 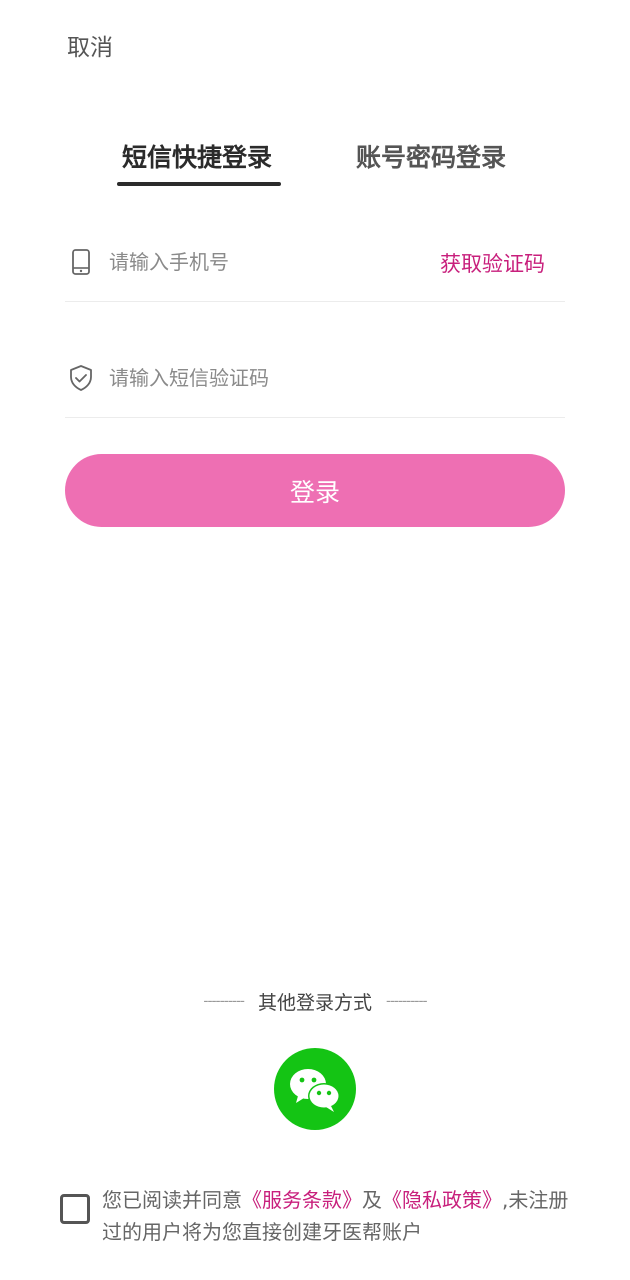 I want to click on tab-password-login: 账号密码登录, so click(x=431, y=156).